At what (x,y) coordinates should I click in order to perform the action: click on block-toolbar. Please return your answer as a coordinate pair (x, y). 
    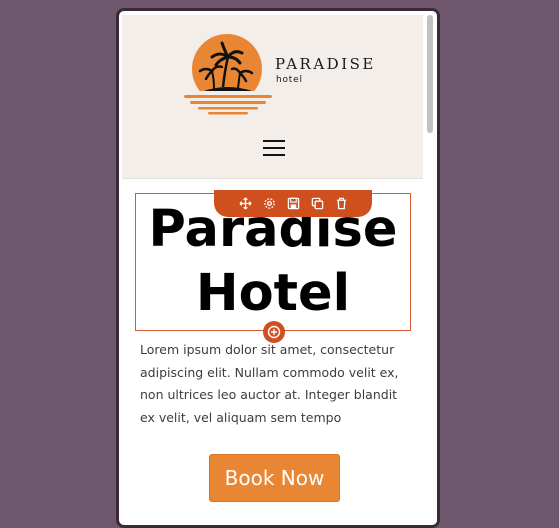
    Looking at the image, I should click on (293, 203).